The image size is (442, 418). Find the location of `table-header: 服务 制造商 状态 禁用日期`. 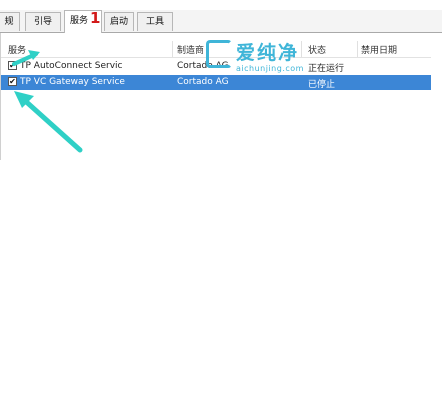

table-header: 服务 制造商 状态 禁用日期 is located at coordinates (216, 49).